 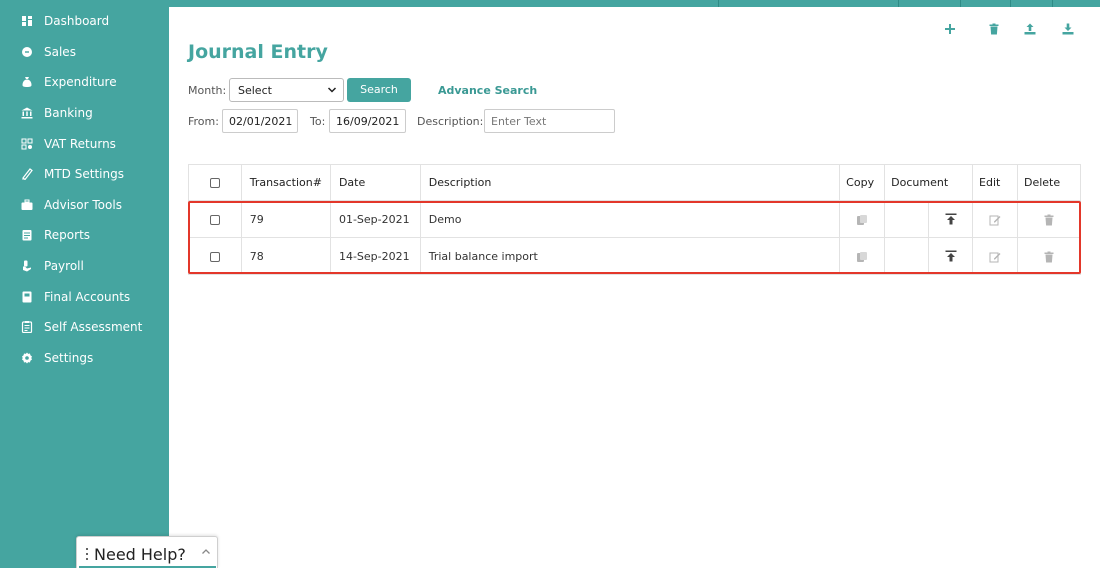 What do you see at coordinates (630, 219) in the screenshot?
I see `description-cell: Demo` at bounding box center [630, 219].